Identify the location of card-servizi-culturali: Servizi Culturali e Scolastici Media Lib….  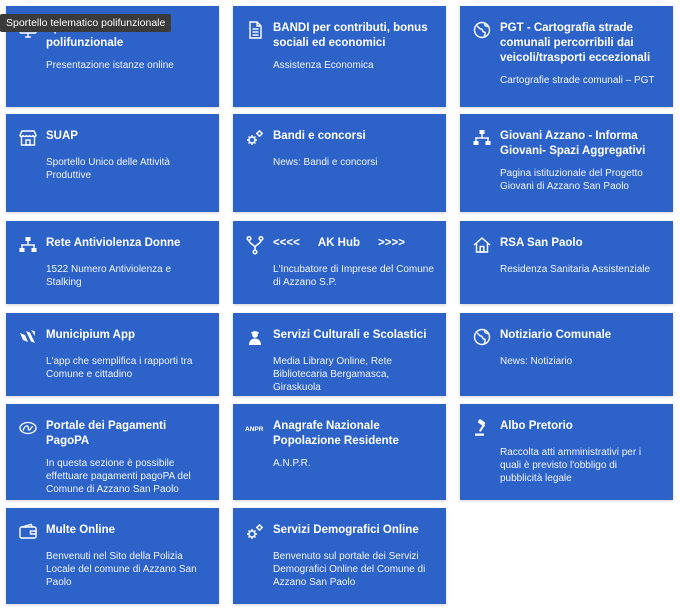
(339, 354).